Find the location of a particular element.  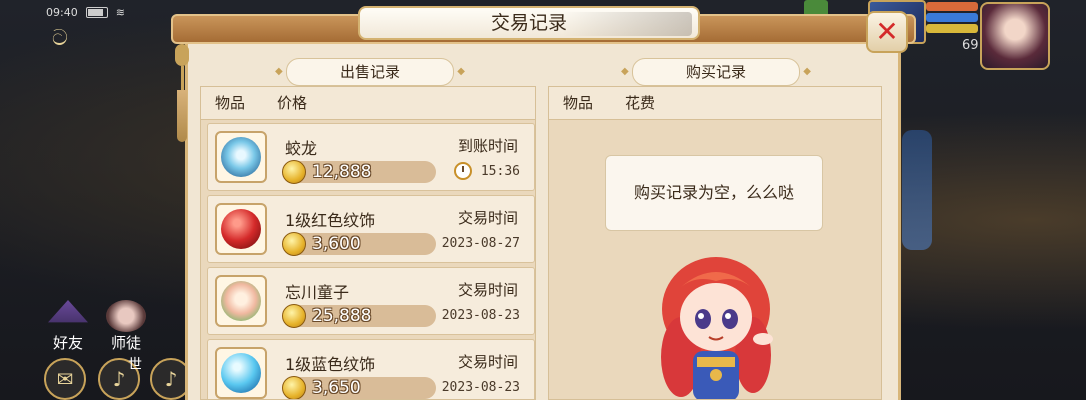

item-name: 蛟龙 is located at coordinates (301, 148).